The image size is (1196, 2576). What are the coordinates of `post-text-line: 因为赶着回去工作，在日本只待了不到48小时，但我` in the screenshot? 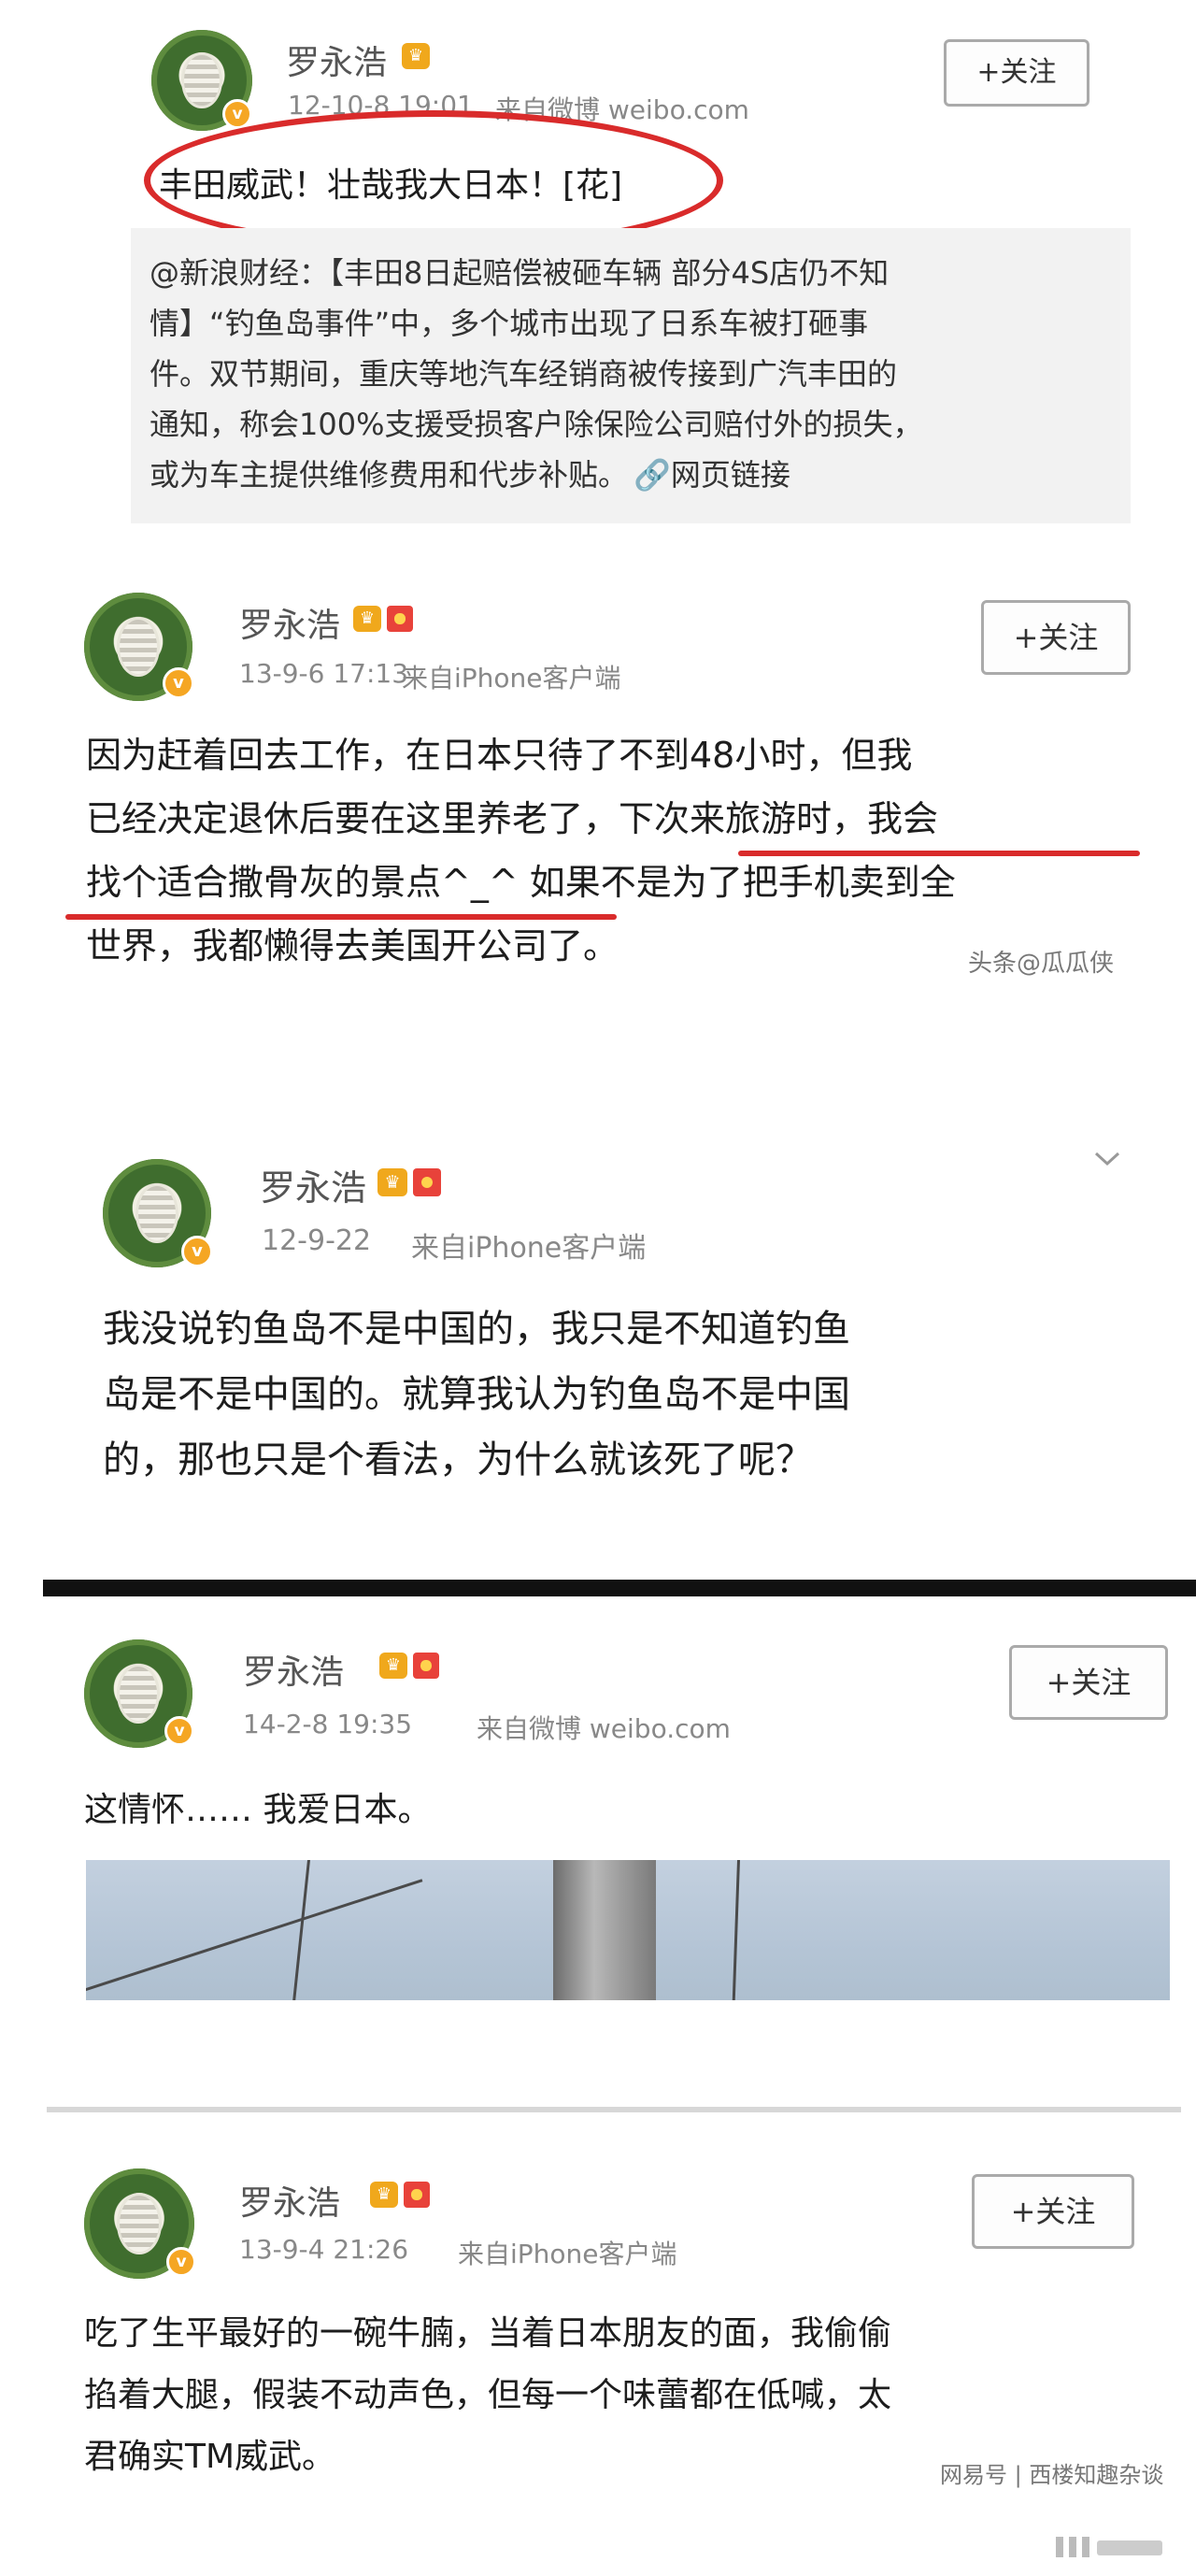 It's located at (499, 755).